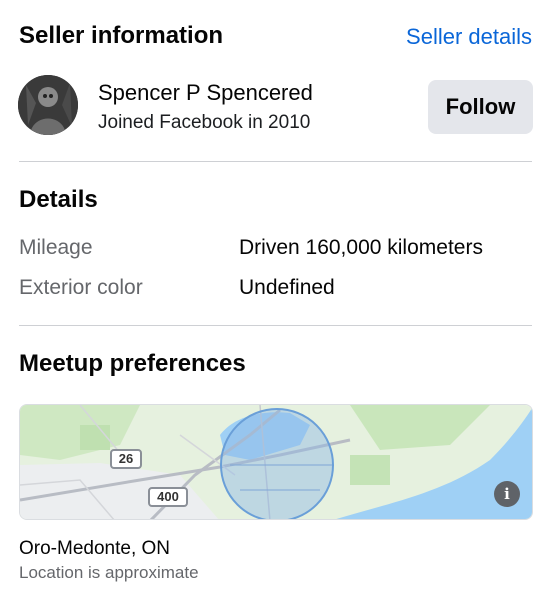 This screenshot has height=600, width=551. I want to click on exterior-color-label: Exterior color, so click(81, 287).